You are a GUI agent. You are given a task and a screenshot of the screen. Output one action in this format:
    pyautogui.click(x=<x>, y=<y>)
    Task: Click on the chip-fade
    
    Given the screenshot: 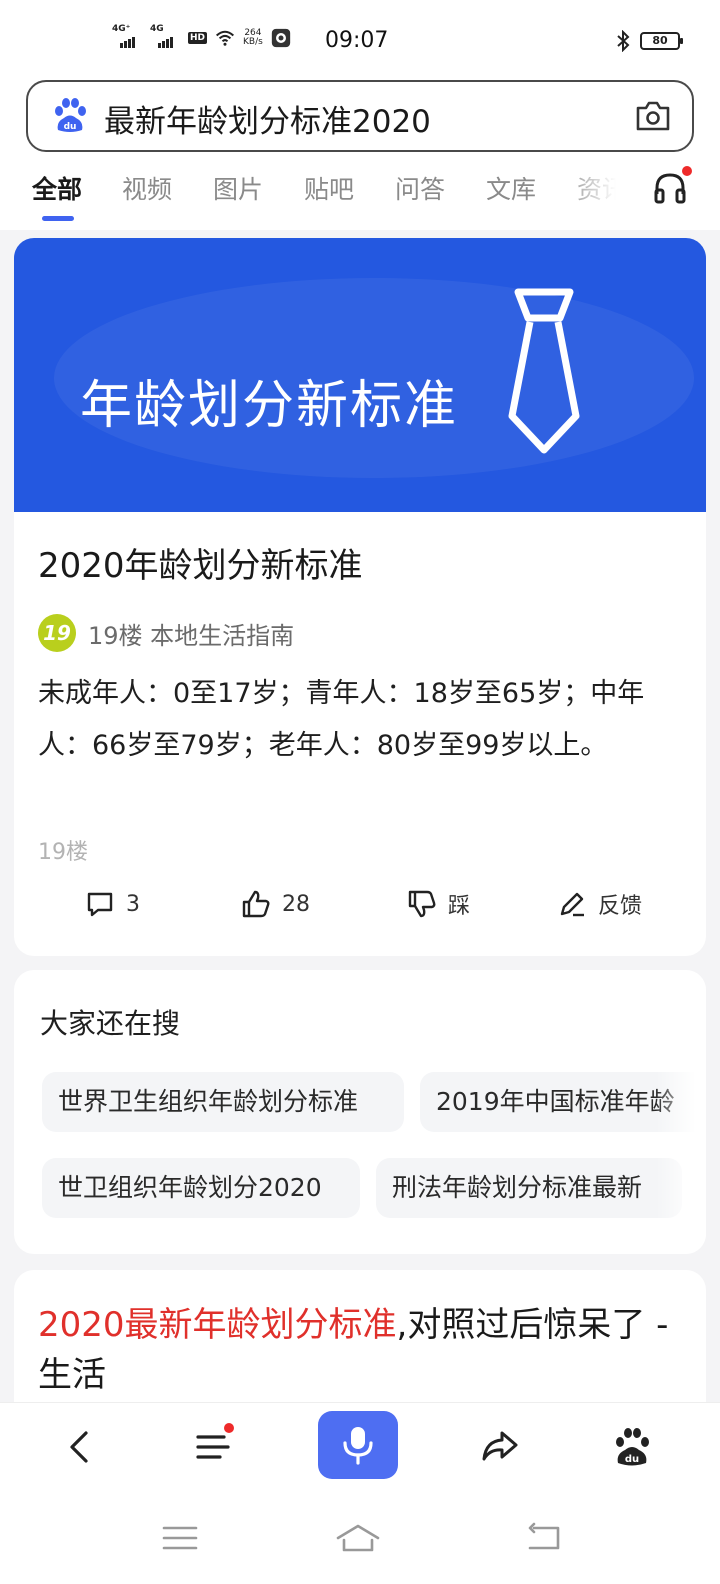 What is the action you would take?
    pyautogui.click(x=681, y=1112)
    